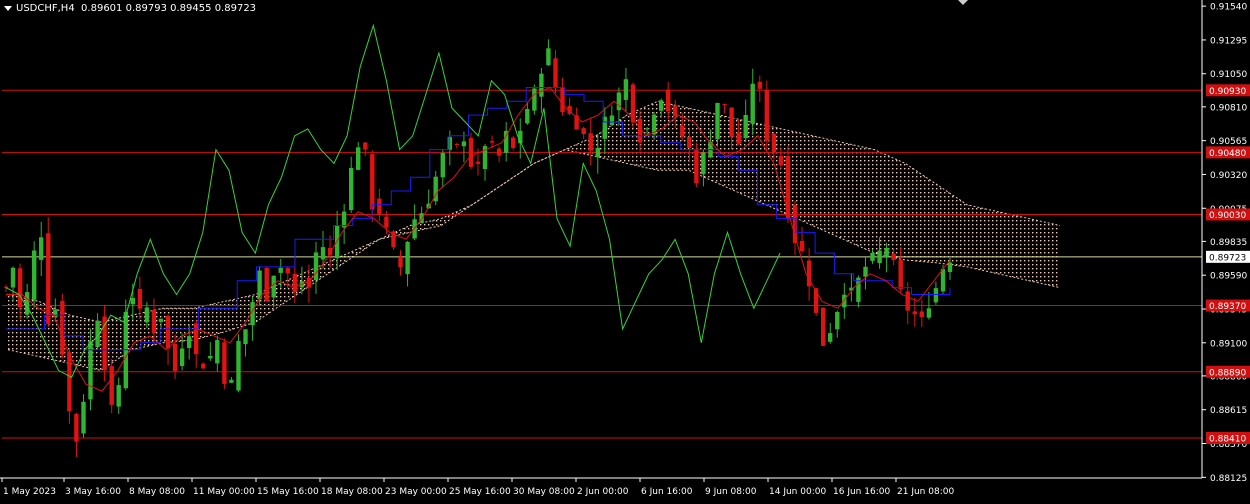 This screenshot has height=504, width=1250. What do you see at coordinates (235, 8) in the screenshot?
I see `close-value: 0.89723` at bounding box center [235, 8].